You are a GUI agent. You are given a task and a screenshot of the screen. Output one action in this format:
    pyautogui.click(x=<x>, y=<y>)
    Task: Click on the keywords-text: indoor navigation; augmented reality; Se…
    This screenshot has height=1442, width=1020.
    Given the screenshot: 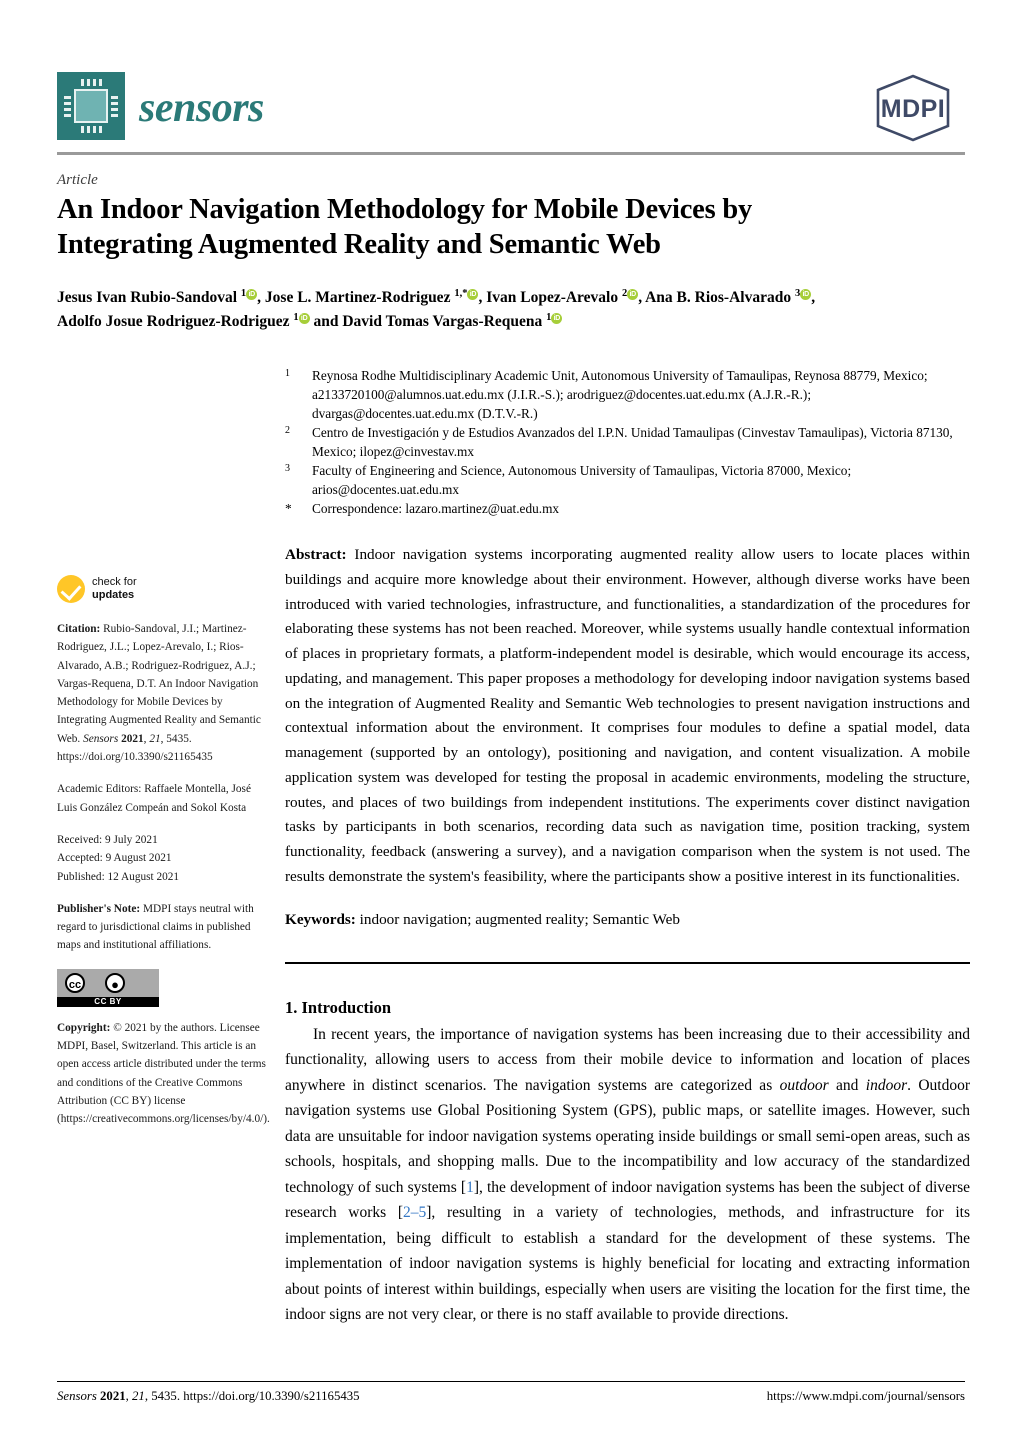 What is the action you would take?
    pyautogui.click(x=519, y=919)
    